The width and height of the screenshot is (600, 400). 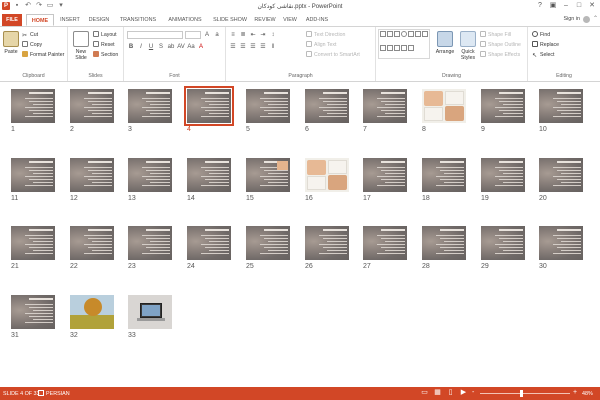 I want to click on find-button: Find, so click(x=541, y=35).